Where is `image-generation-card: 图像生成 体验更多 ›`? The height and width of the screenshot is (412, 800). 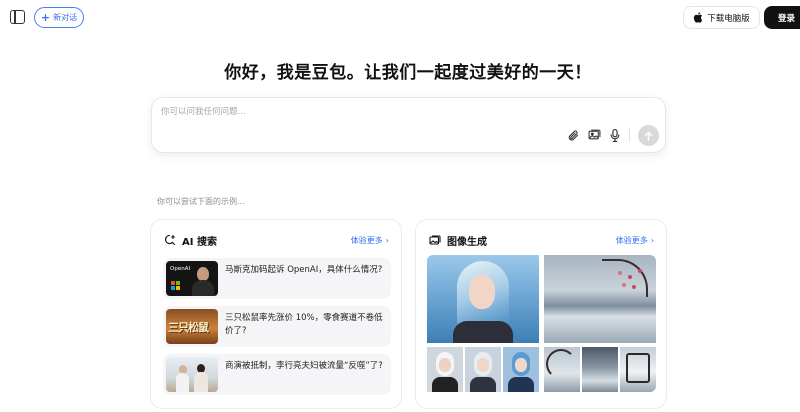
image-generation-card: 图像生成 体验更多 › is located at coordinates (541, 314).